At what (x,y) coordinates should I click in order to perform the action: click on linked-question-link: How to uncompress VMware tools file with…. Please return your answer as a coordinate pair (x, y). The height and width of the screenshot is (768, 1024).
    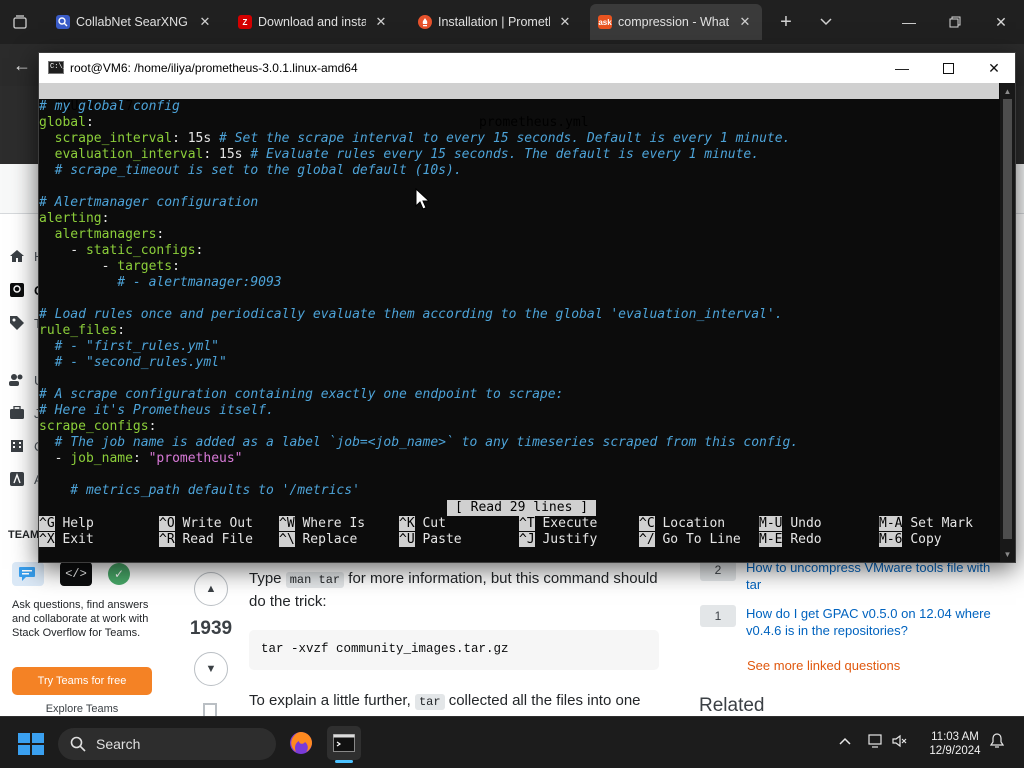
    Looking at the image, I should click on (873, 576).